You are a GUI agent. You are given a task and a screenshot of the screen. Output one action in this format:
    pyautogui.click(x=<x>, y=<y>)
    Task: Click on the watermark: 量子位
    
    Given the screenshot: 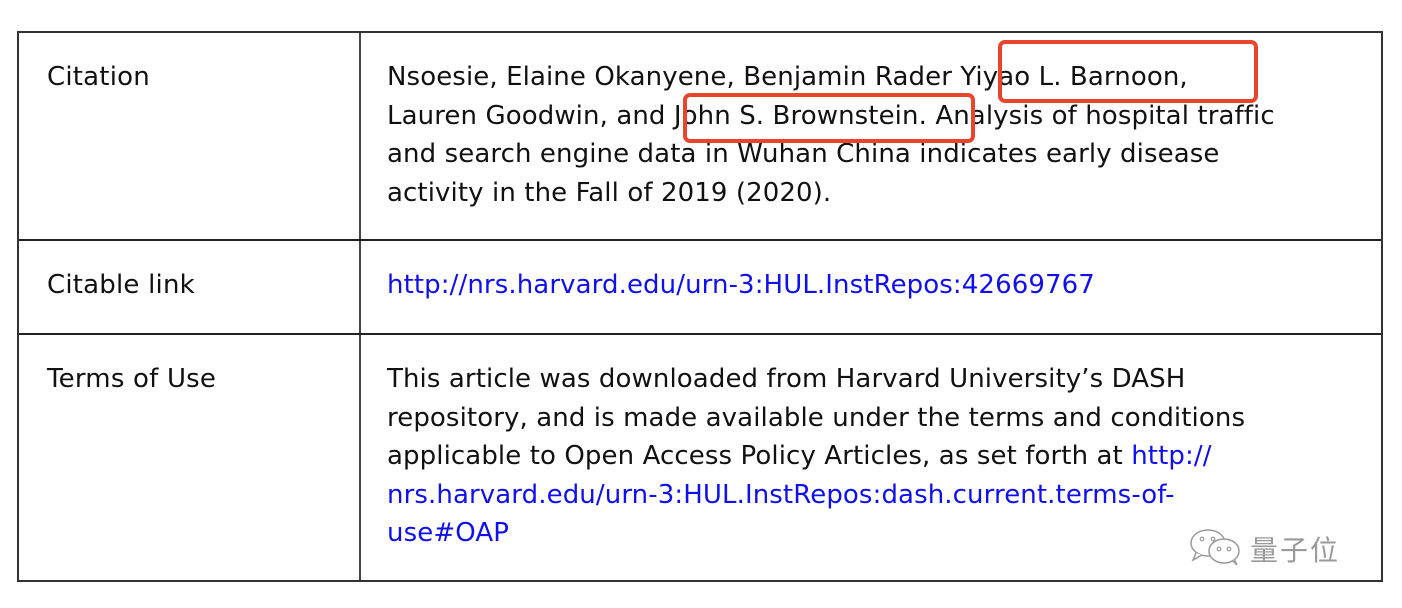 What is the action you would take?
    pyautogui.click(x=1264, y=549)
    